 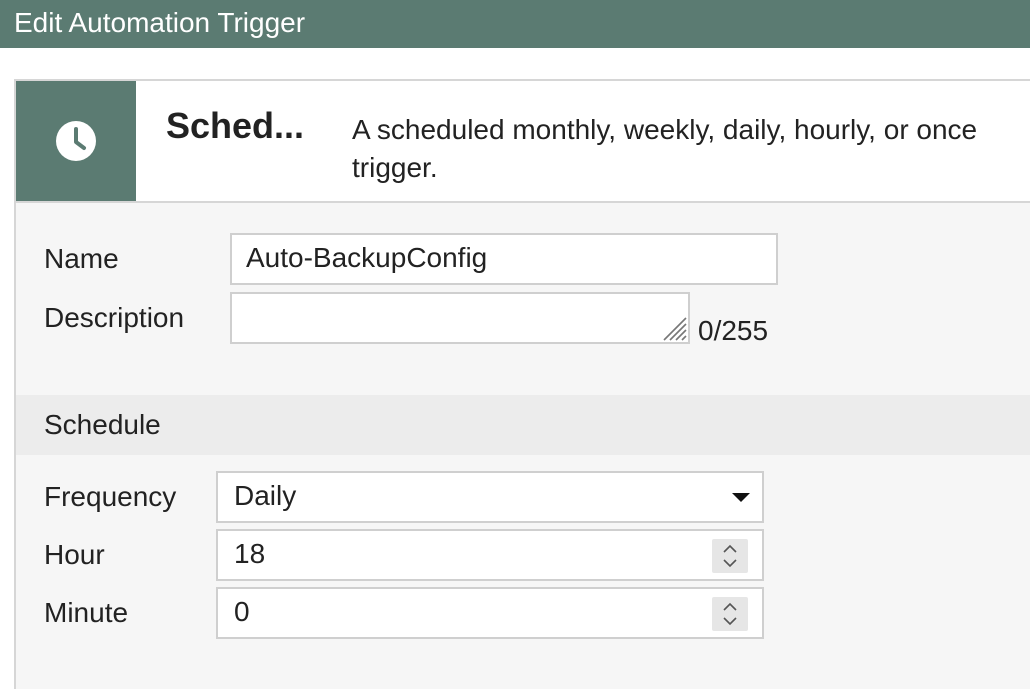 I want to click on trigger-type-icon-box, so click(x=76, y=141).